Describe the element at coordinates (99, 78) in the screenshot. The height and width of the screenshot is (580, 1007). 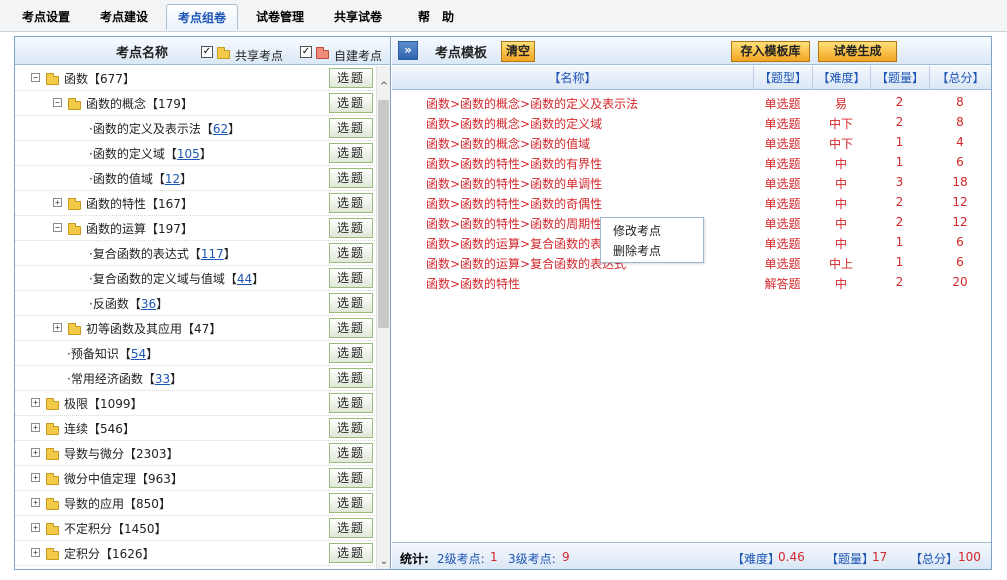
I see `tree-node-label: 函数【677】` at that location.